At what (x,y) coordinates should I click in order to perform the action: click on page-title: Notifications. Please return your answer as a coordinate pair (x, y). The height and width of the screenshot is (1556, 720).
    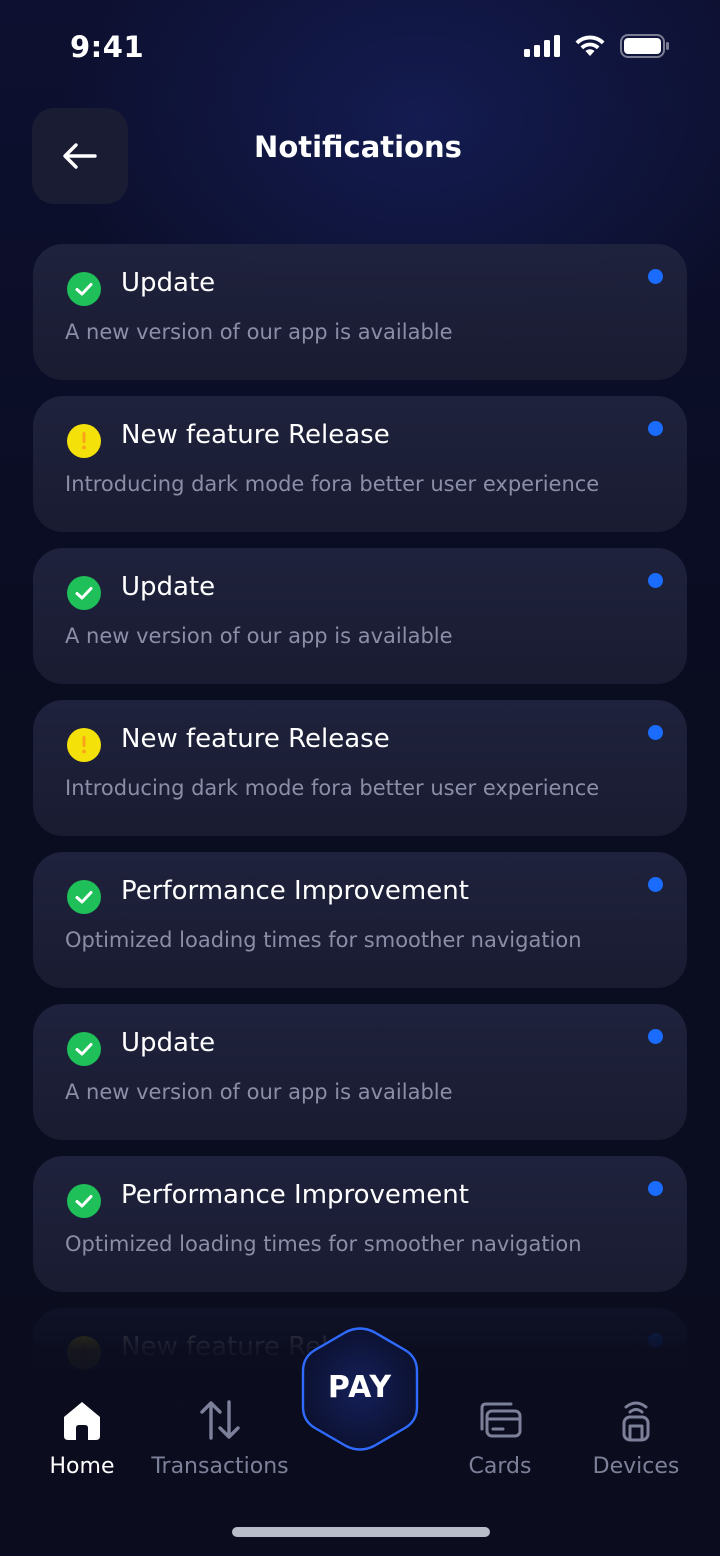
    Looking at the image, I should click on (358, 147).